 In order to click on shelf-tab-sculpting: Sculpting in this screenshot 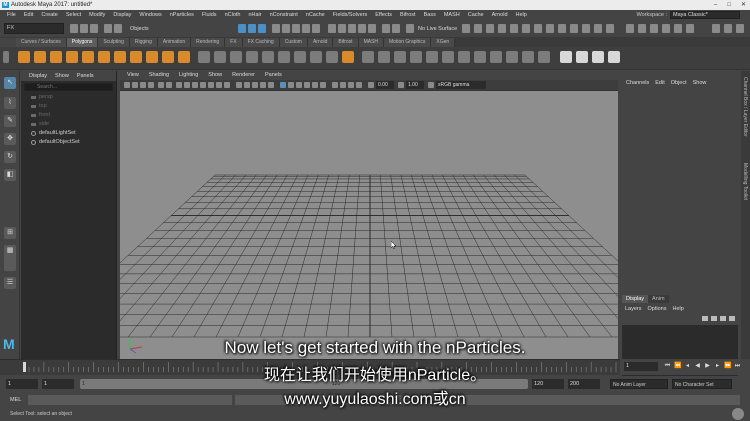, I will do `click(114, 42)`.